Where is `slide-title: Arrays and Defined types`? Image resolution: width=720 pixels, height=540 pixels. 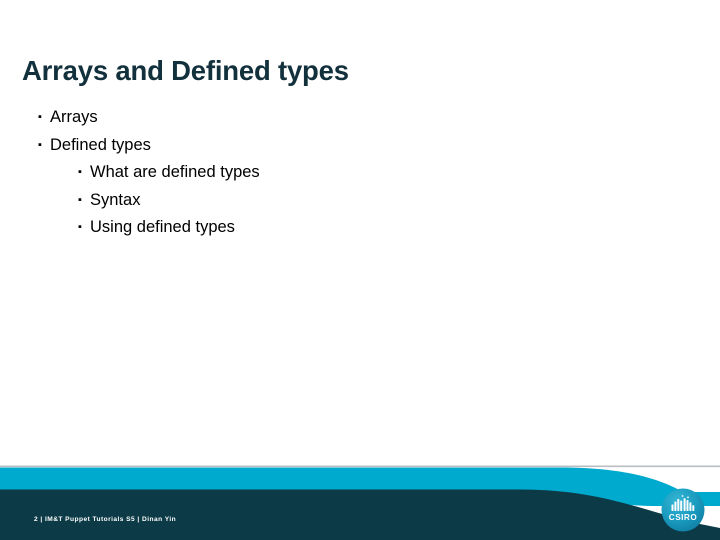
slide-title: Arrays and Defined types is located at coordinates (185, 70).